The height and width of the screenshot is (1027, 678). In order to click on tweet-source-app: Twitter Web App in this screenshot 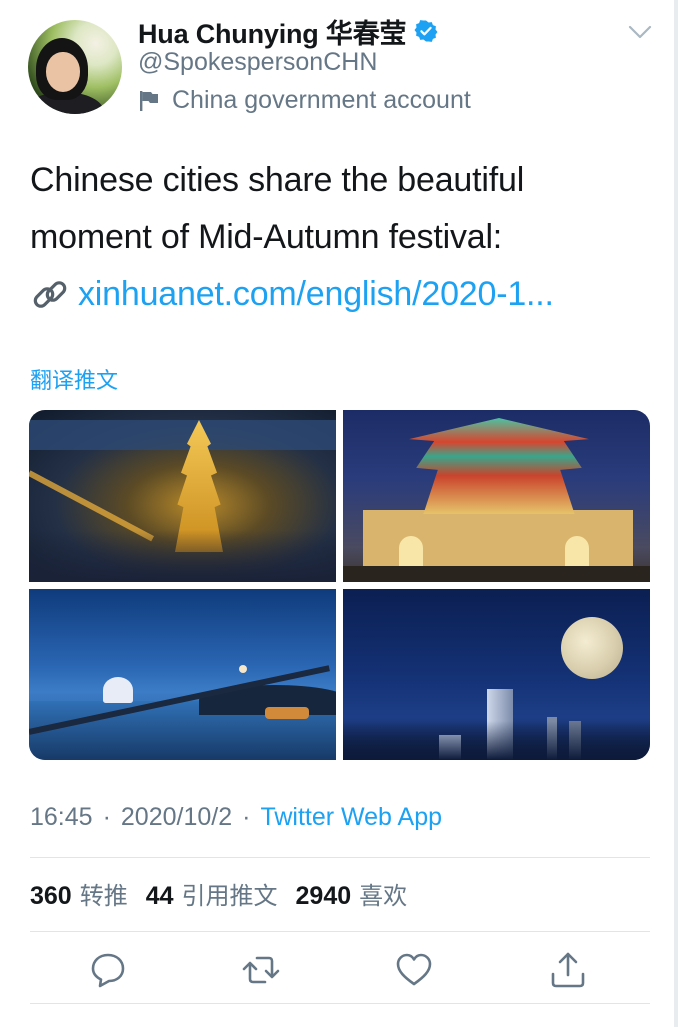, I will do `click(351, 817)`.